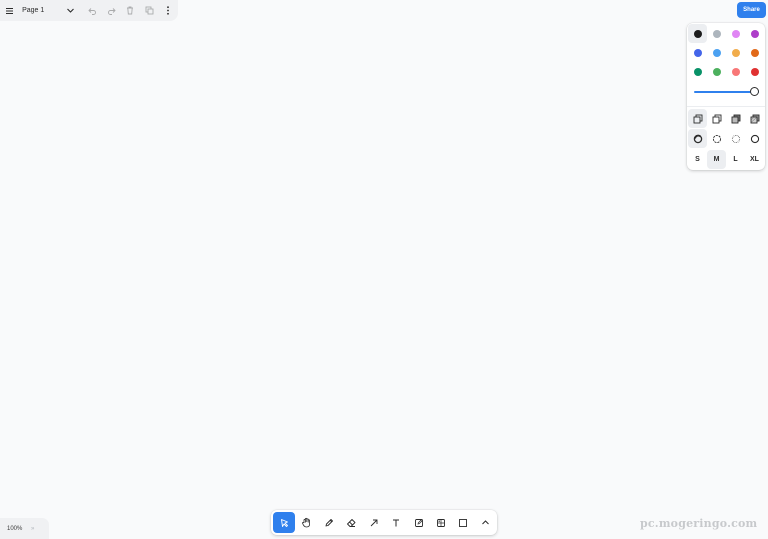 This screenshot has width=768, height=539. What do you see at coordinates (735, 118) in the screenshot?
I see `fill-solid-icon` at bounding box center [735, 118].